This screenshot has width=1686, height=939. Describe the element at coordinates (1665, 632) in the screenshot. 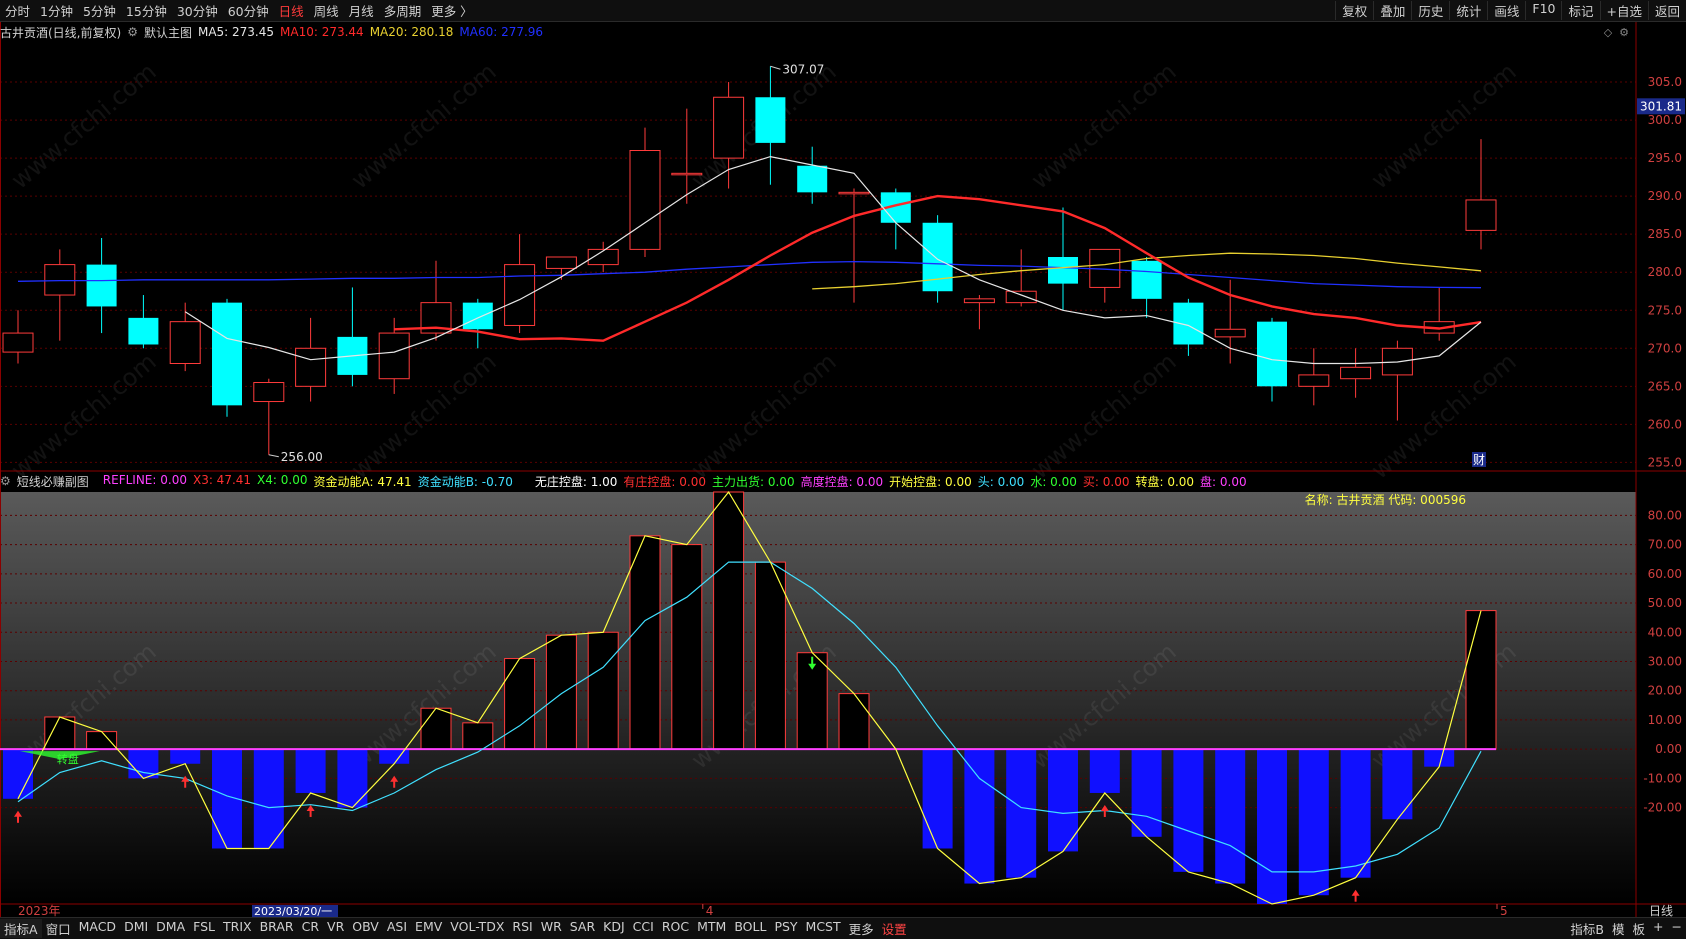

I see `sub-tick-label: 40.00` at that location.